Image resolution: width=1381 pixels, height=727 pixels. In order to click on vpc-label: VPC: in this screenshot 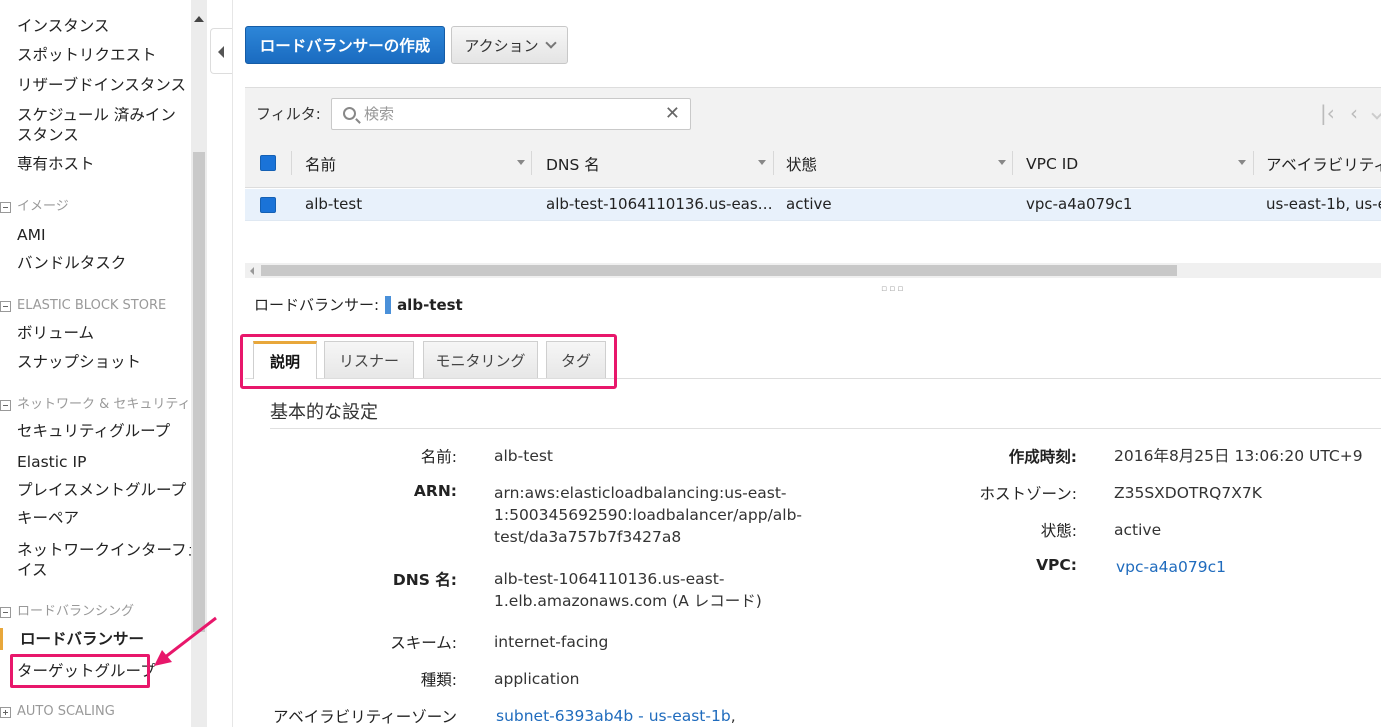, I will do `click(1056, 565)`.